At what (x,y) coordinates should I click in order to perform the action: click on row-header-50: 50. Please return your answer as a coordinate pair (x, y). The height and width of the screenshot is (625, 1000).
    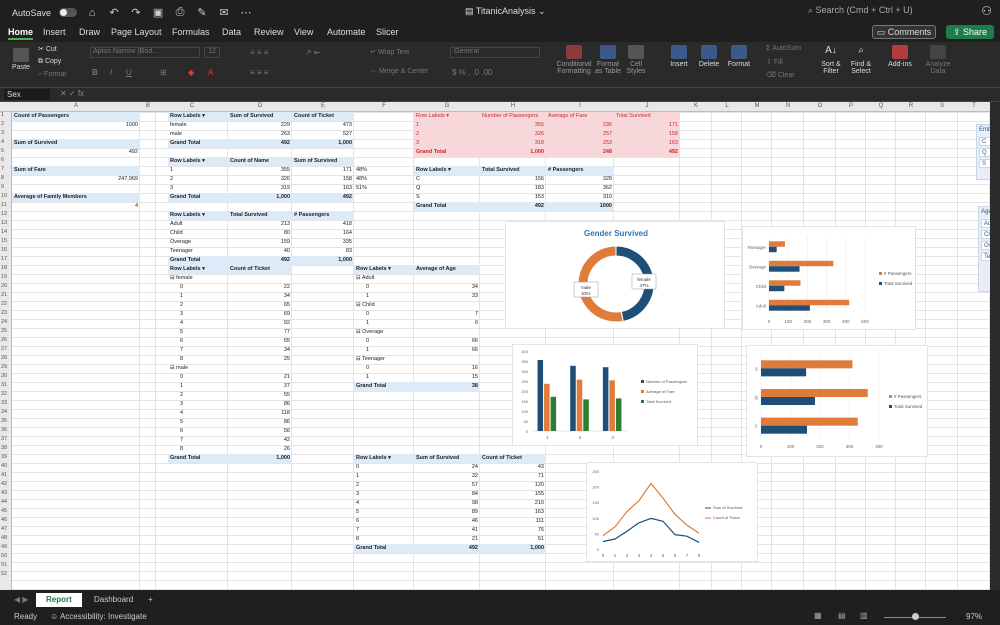
    Looking at the image, I should click on (4, 556).